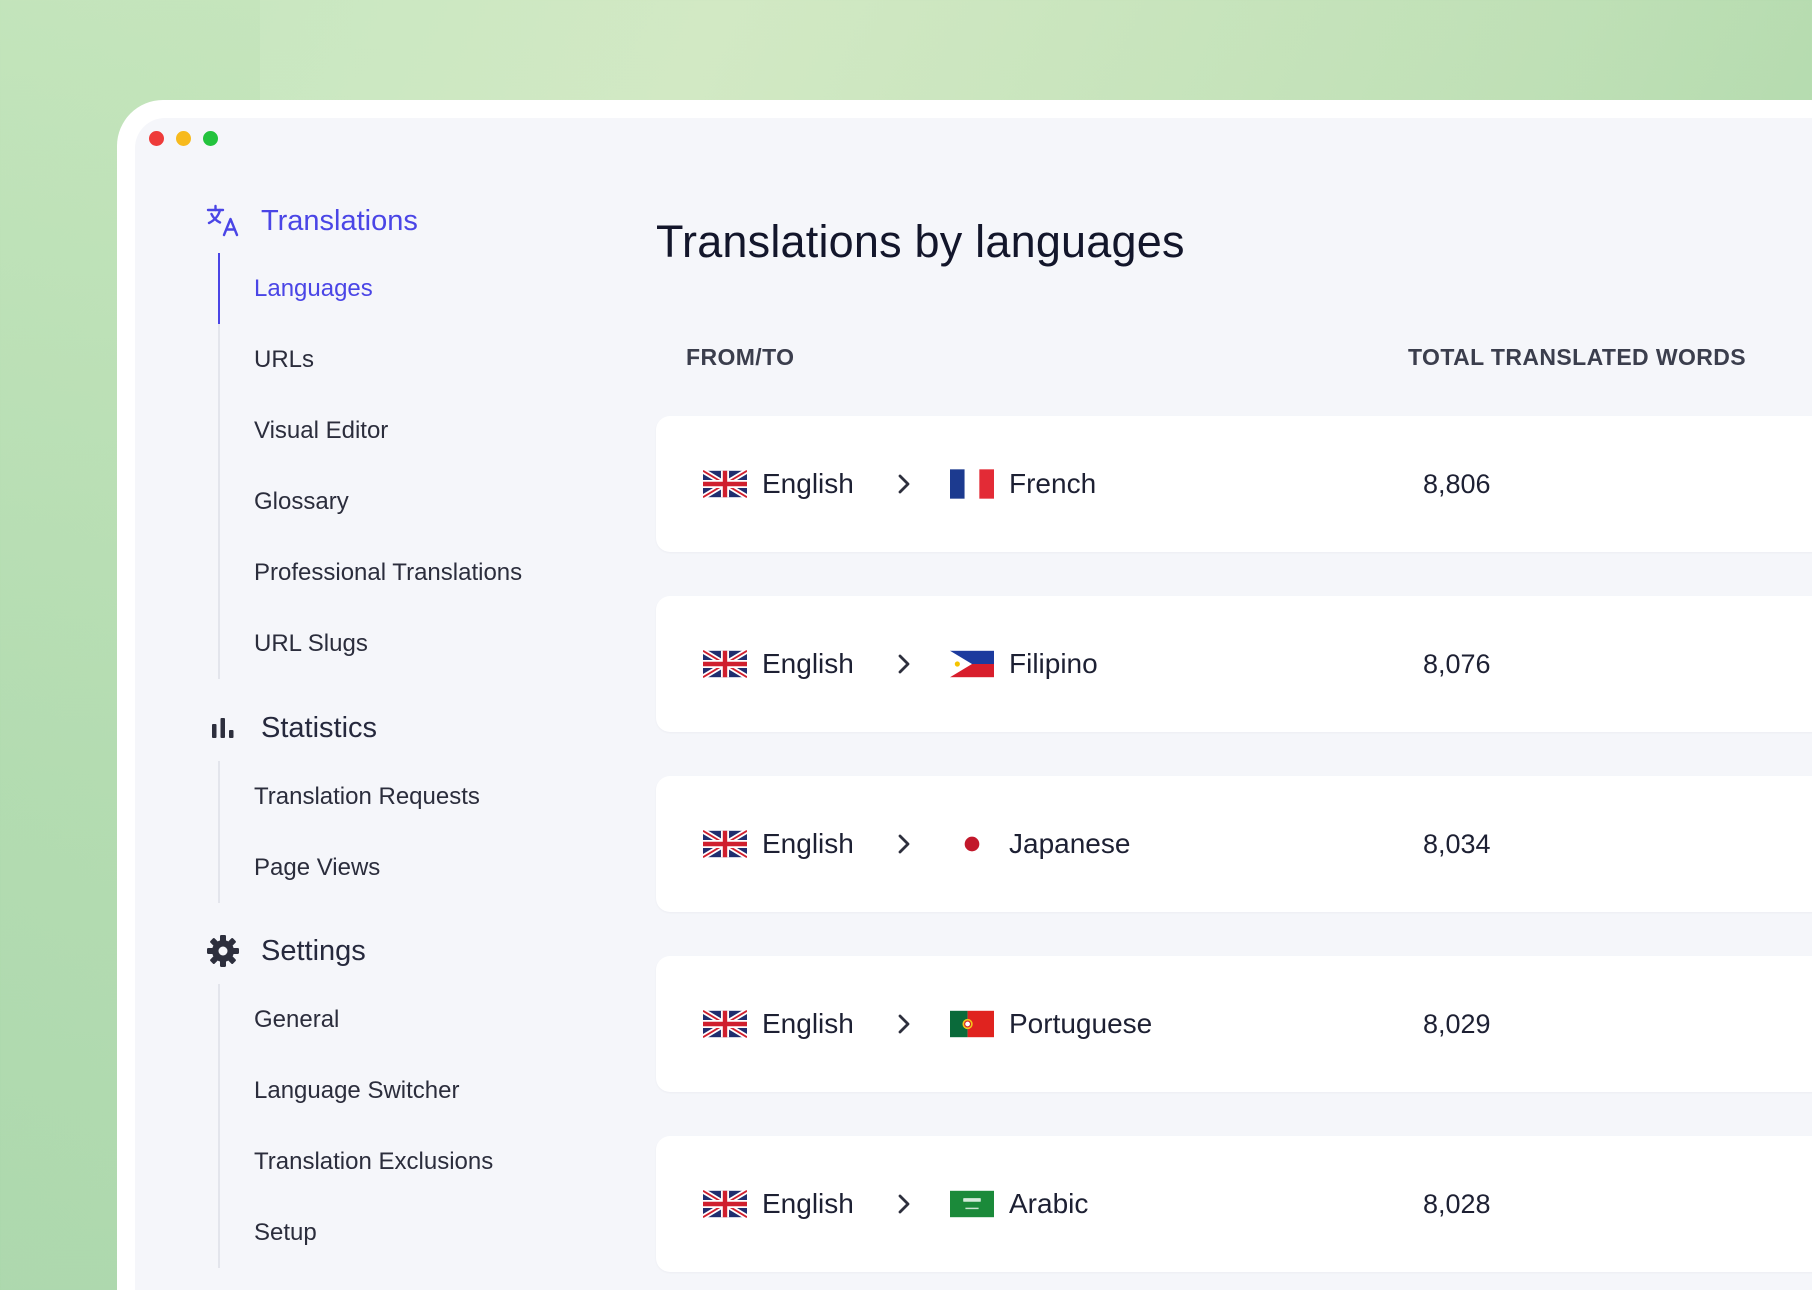  I want to click on sidebar-item-translation-exclusions: Translation Exclusions, so click(356, 1161).